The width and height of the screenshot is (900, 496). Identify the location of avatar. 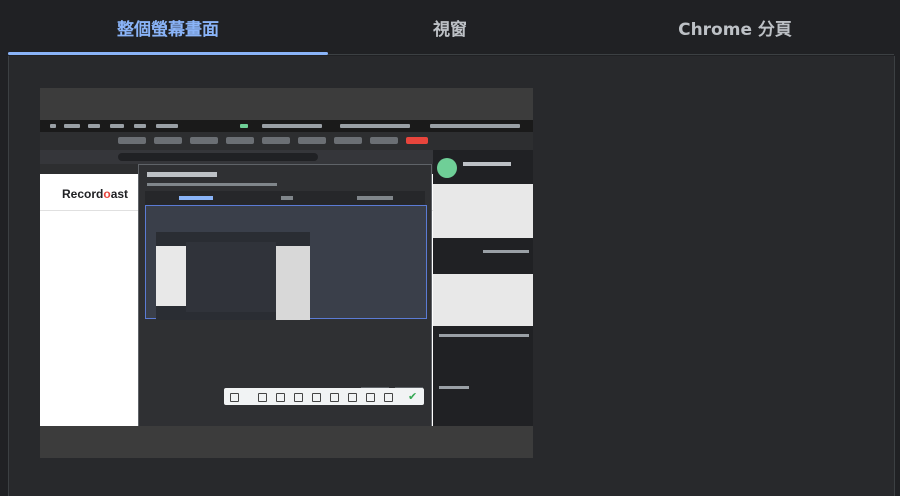
(447, 168).